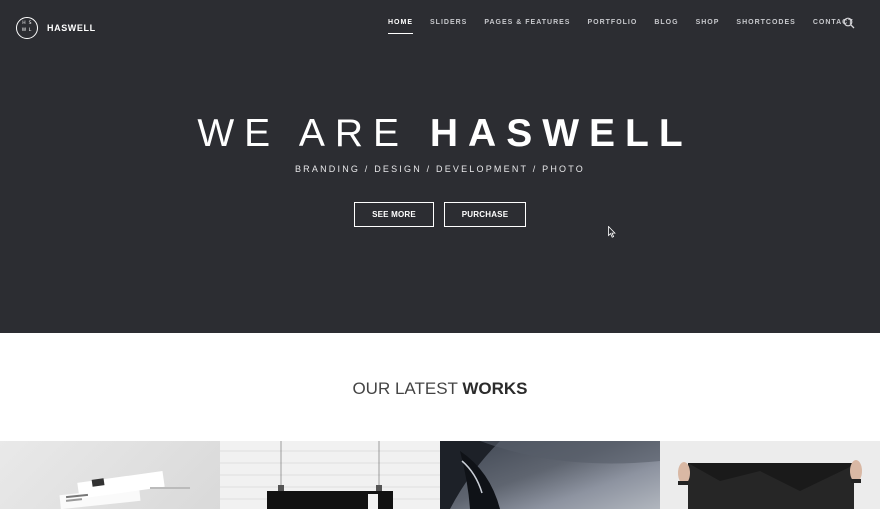 This screenshot has height=509, width=880. What do you see at coordinates (485, 214) in the screenshot?
I see `purchase-button: PURCHASE` at bounding box center [485, 214].